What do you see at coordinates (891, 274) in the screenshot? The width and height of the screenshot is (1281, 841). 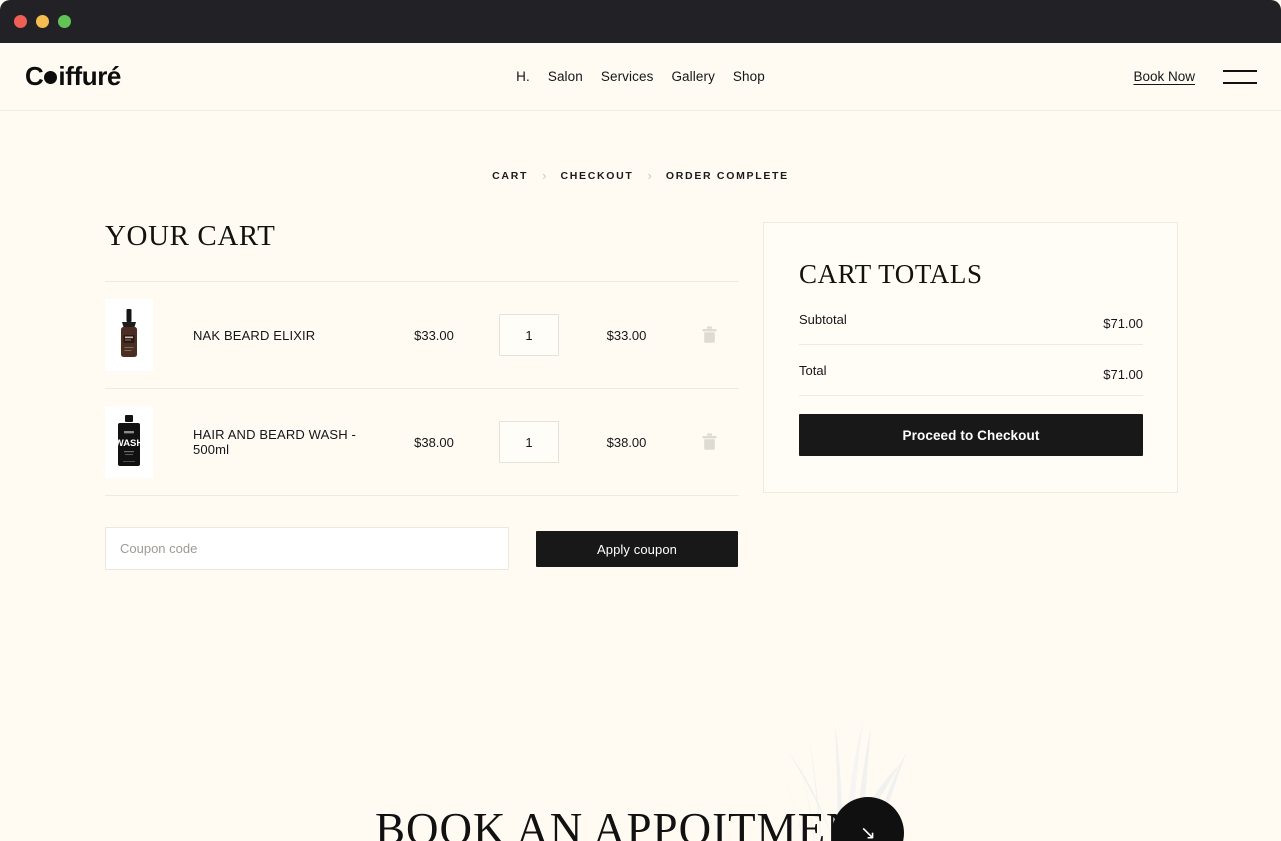 I see `cart-totals-title: CART TOTALS` at bounding box center [891, 274].